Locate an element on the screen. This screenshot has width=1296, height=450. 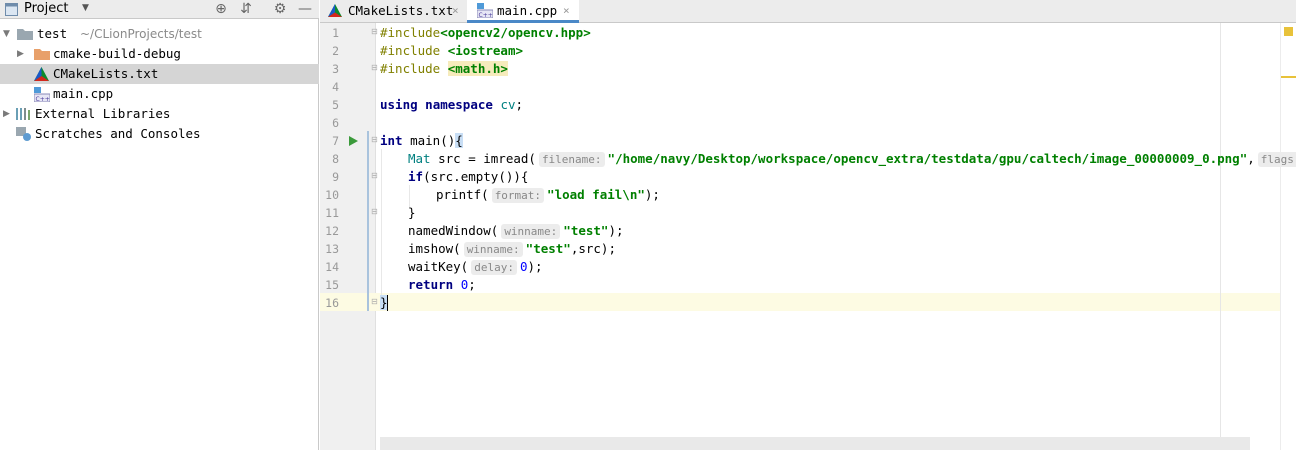
cmake-icon is located at coordinates (41, 74).